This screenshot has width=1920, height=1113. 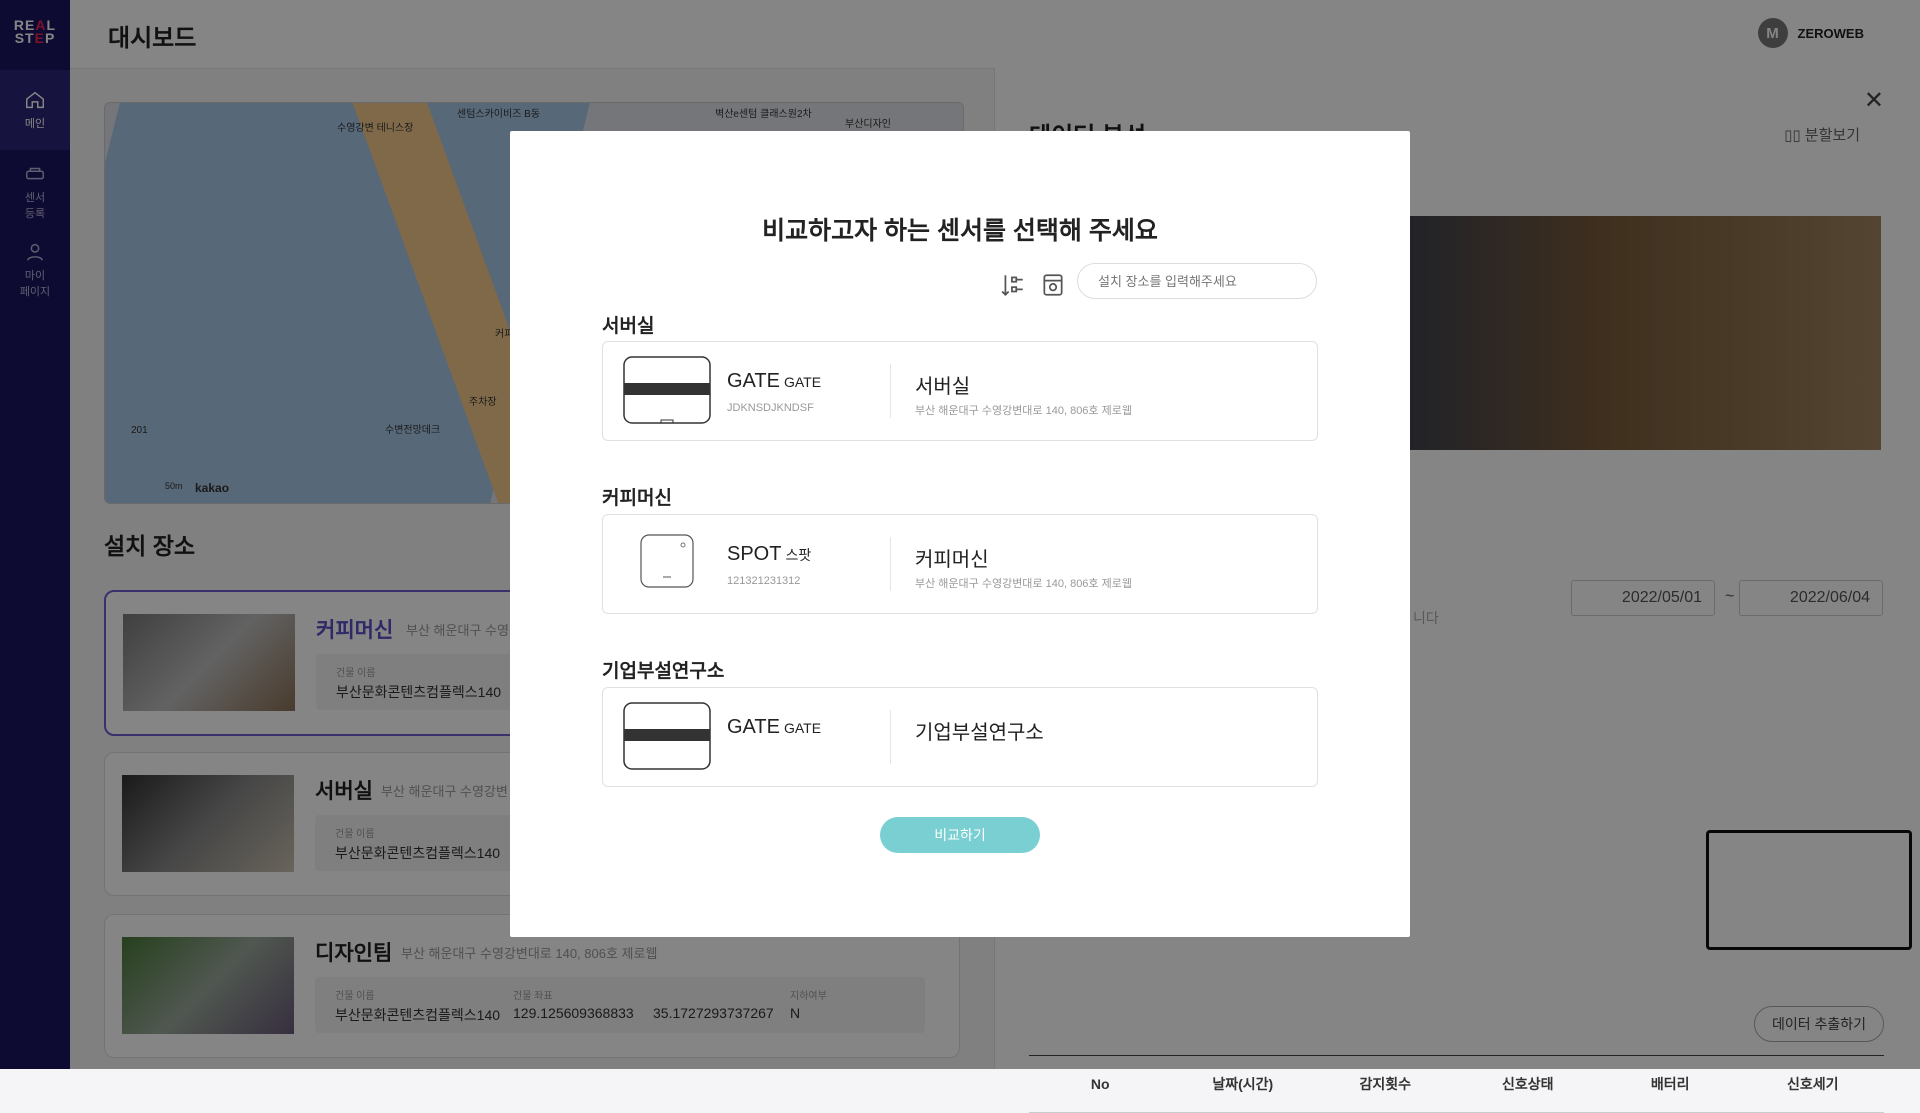 I want to click on device-code: 121321231312, so click(x=764, y=581).